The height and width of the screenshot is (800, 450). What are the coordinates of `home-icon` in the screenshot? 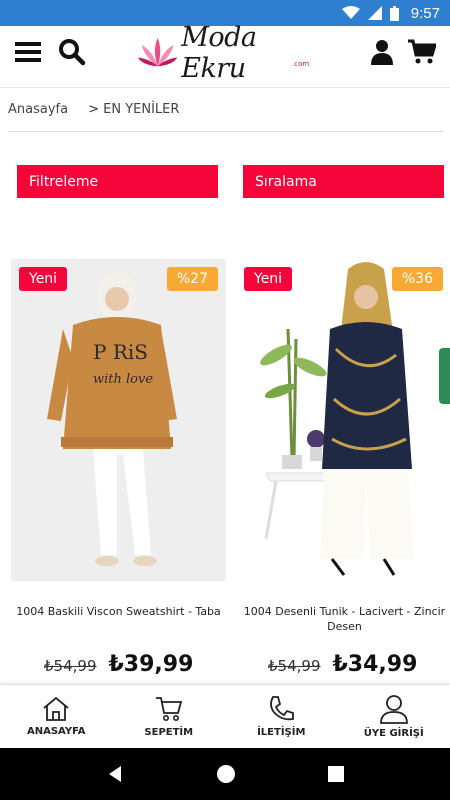 It's located at (56, 708).